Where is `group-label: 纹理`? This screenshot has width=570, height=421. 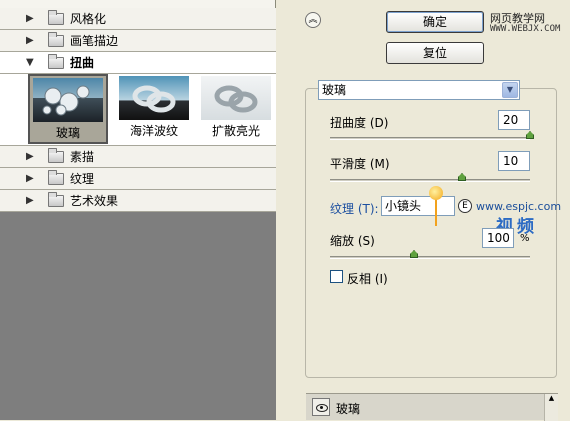 group-label: 纹理 is located at coordinates (82, 179).